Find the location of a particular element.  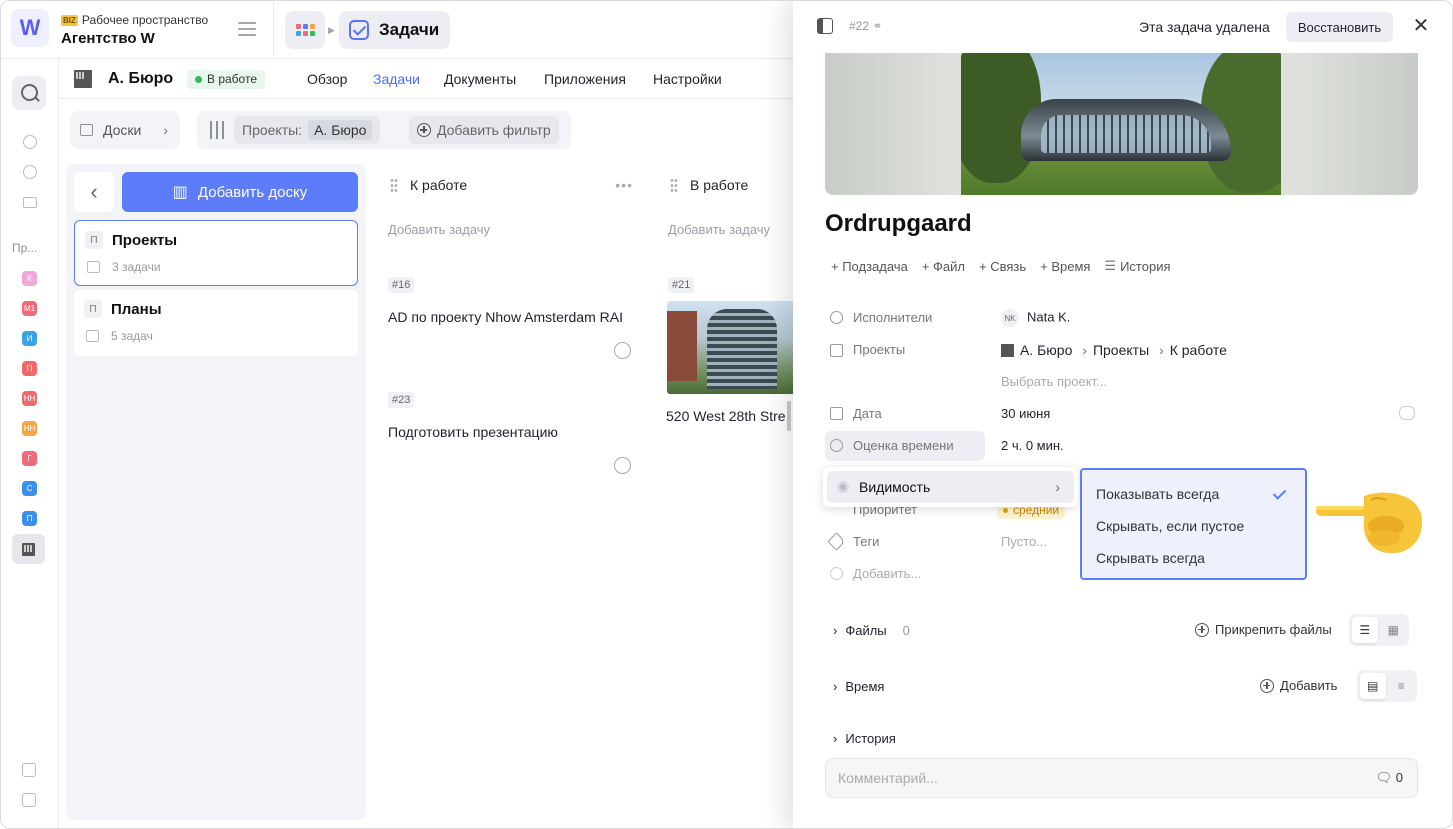

rail-project-active is located at coordinates (28, 549).